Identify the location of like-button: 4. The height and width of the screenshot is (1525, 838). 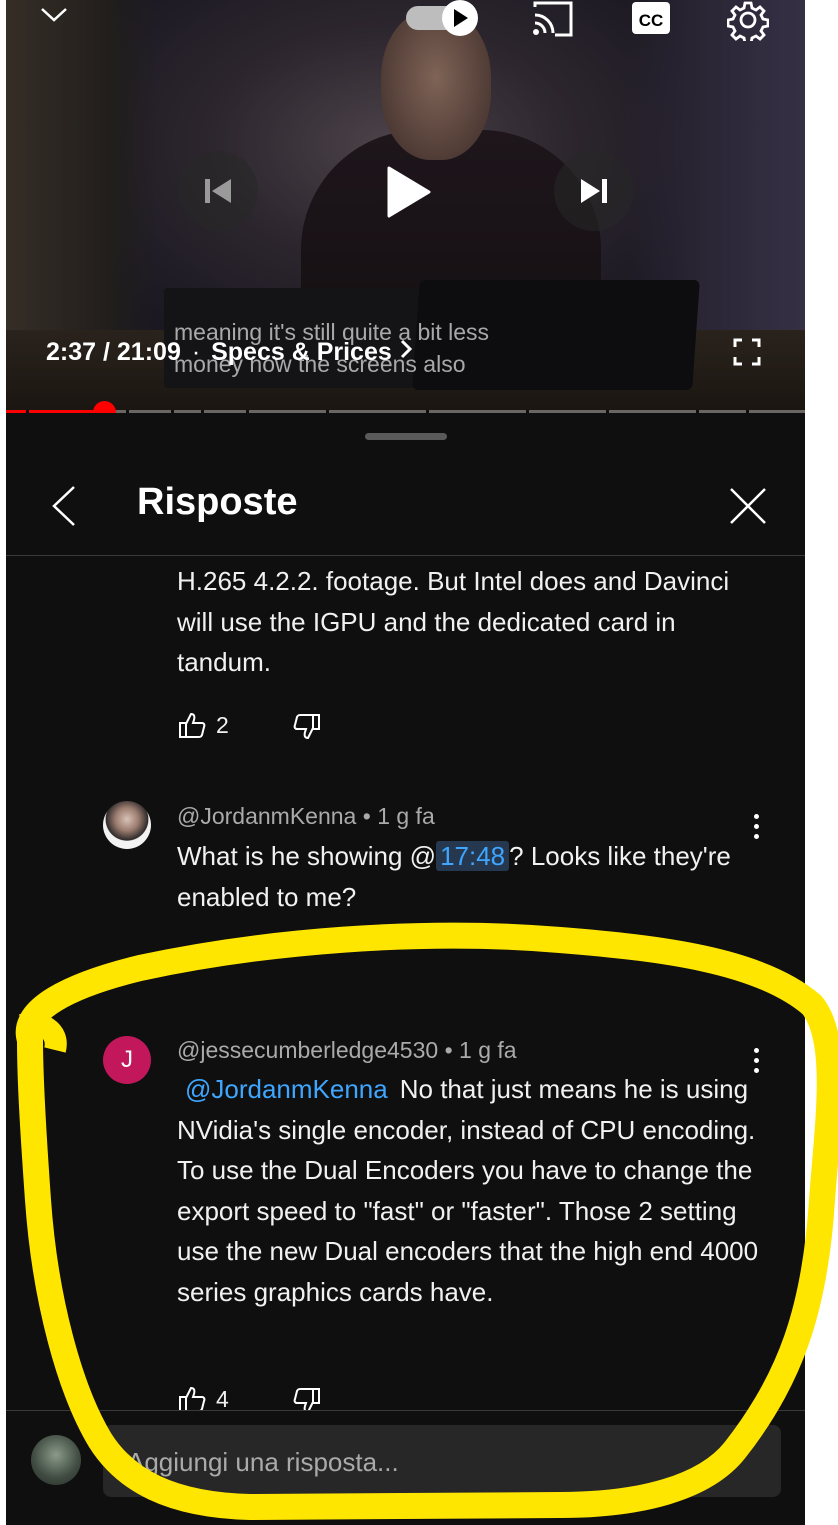
(203, 1399).